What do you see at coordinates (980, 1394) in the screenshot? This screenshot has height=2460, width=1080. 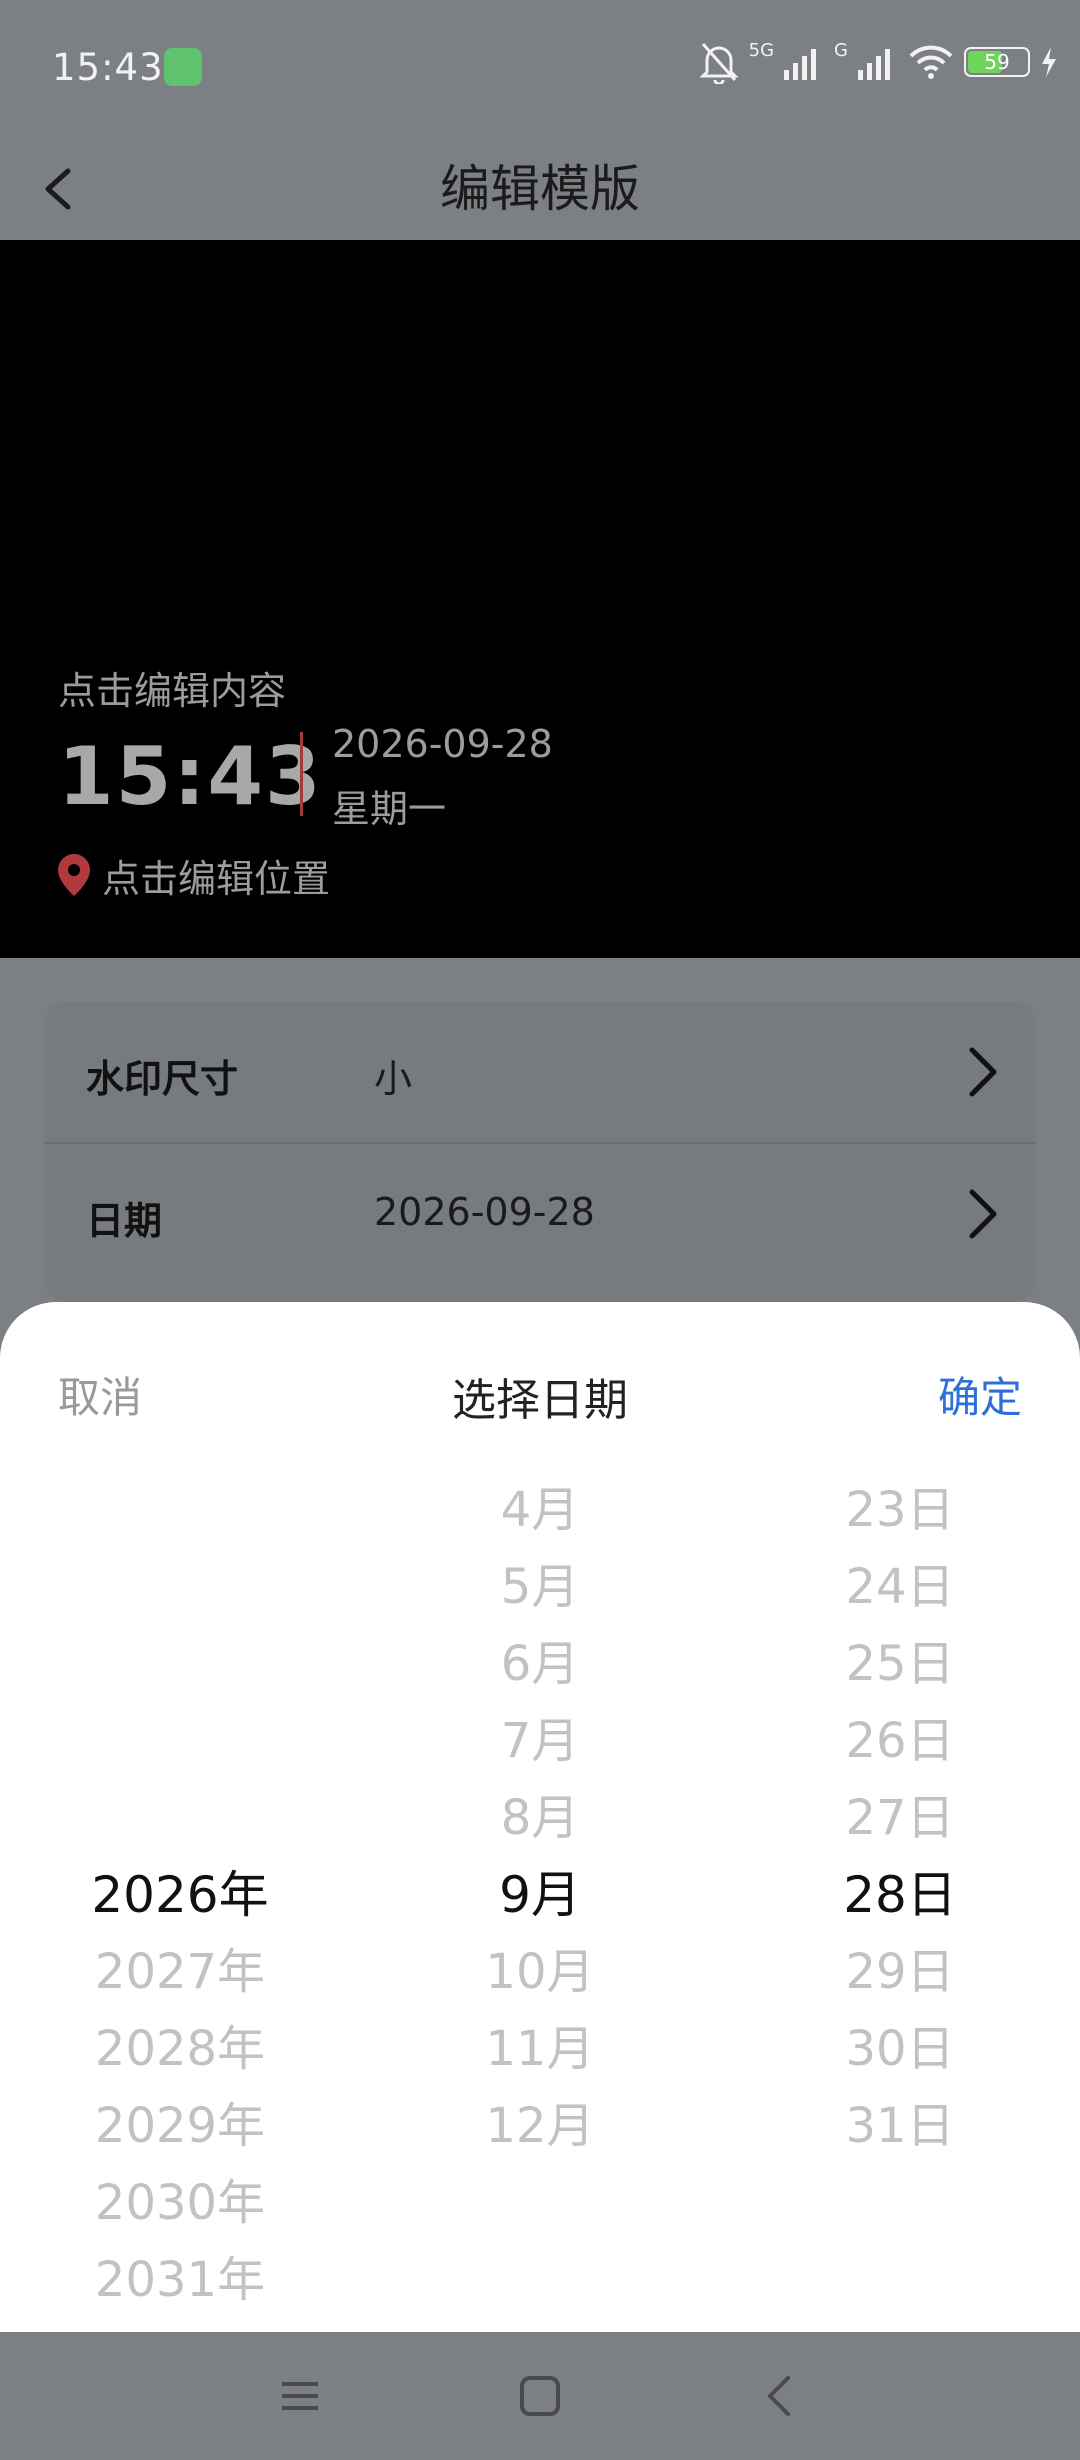 I see `confirm-button: 确定` at bounding box center [980, 1394].